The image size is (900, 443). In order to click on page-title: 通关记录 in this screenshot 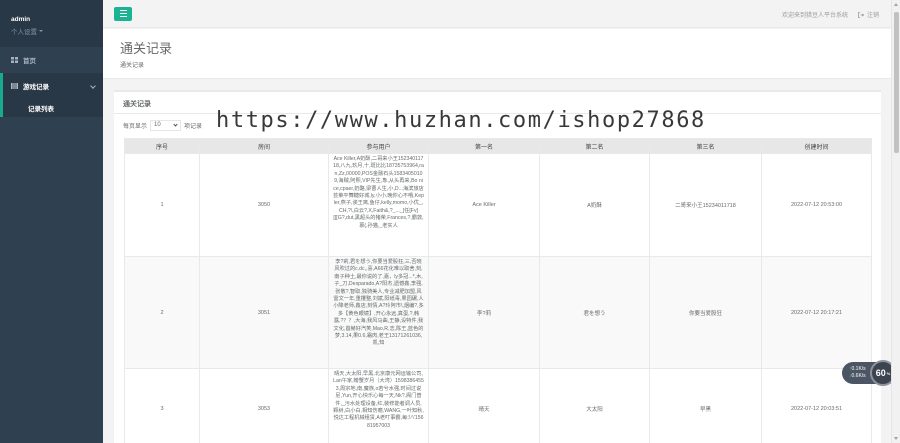, I will do `click(146, 48)`.